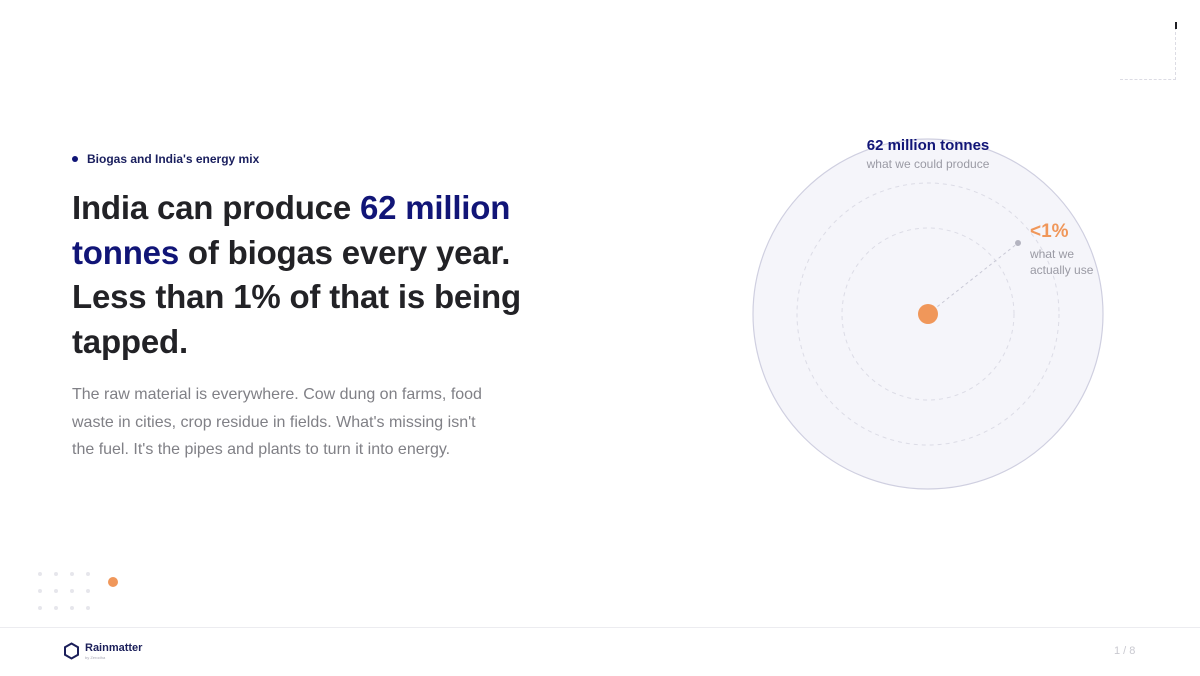 This screenshot has height=676, width=1200. I want to click on logo-name: Rainmatter, so click(114, 648).